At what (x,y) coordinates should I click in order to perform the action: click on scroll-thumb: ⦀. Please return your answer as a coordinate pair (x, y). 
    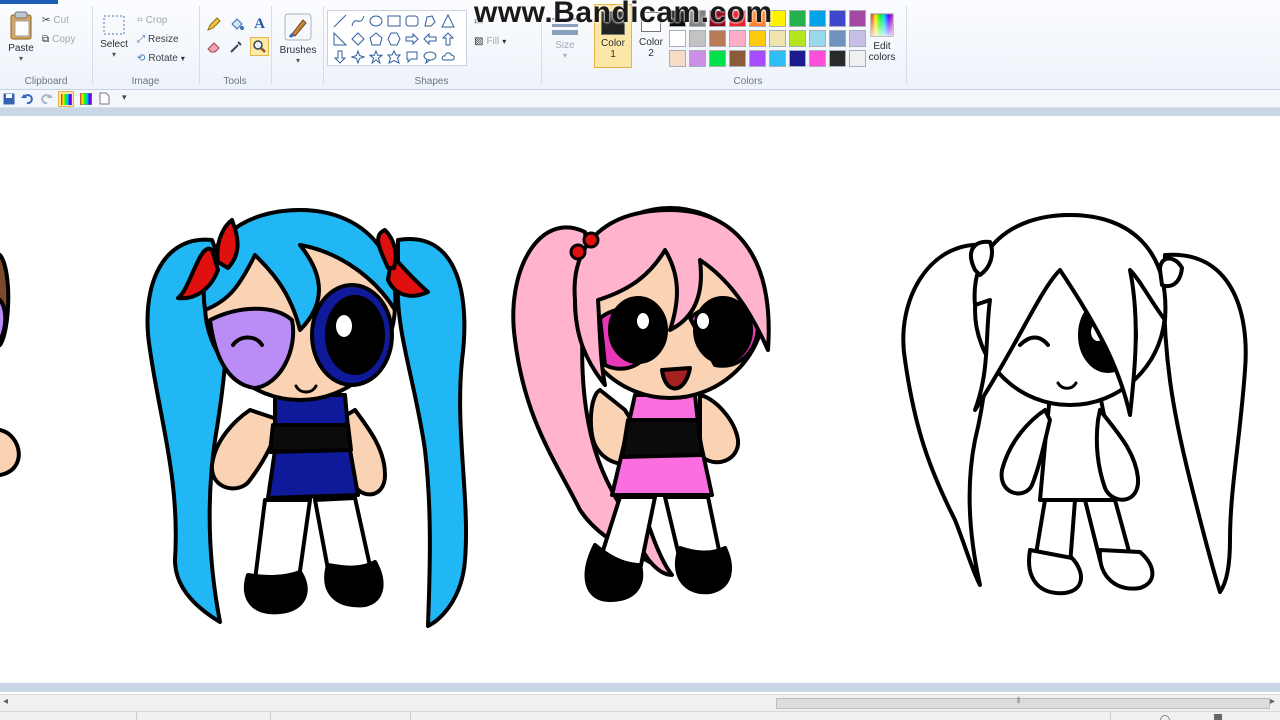
    Looking at the image, I should click on (1023, 702).